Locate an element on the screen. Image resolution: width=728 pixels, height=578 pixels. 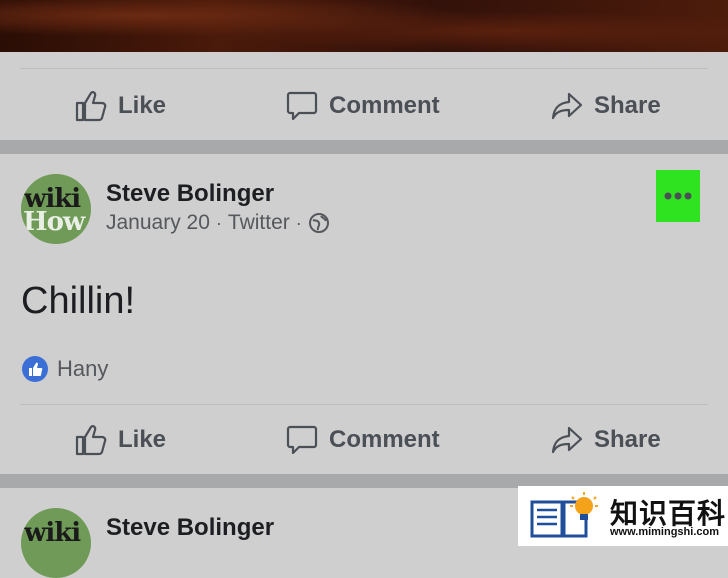
avatar-text-top: wiki is located at coordinates (52, 533).